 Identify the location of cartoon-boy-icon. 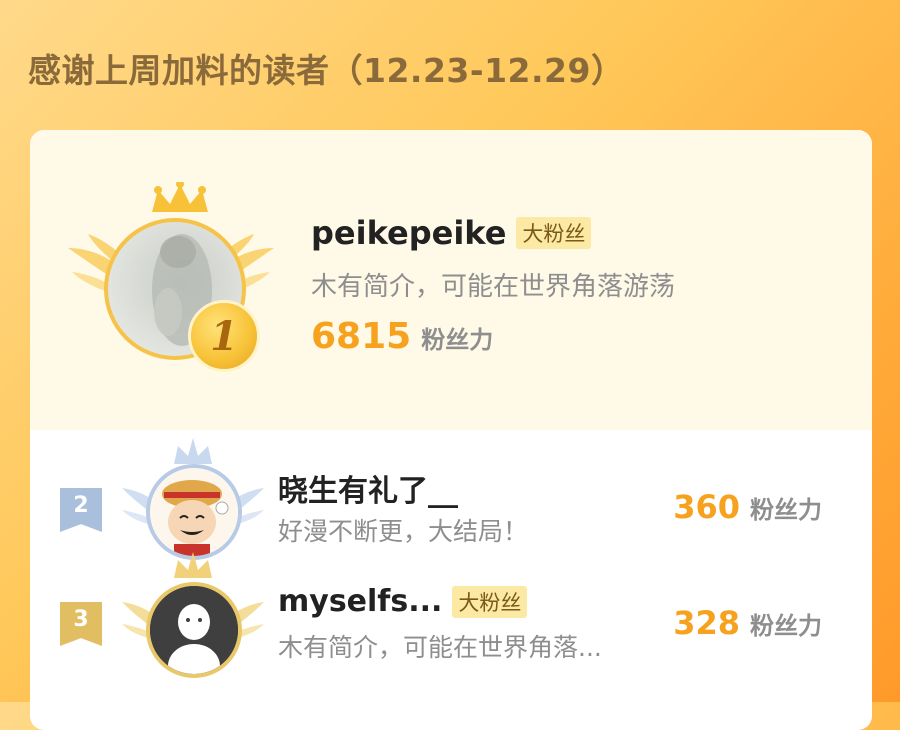
(194, 512).